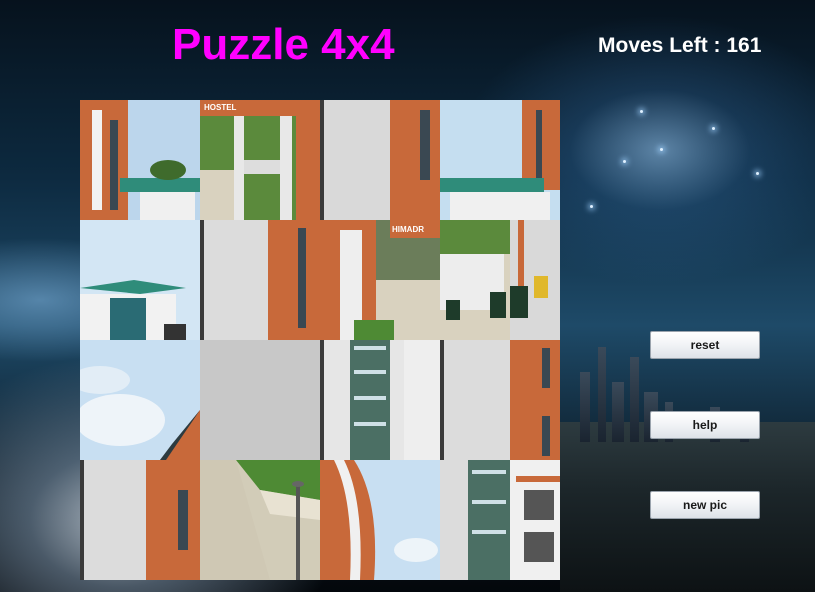  Describe the element at coordinates (283, 44) in the screenshot. I see `game-title: Puzzle 4x4` at that location.